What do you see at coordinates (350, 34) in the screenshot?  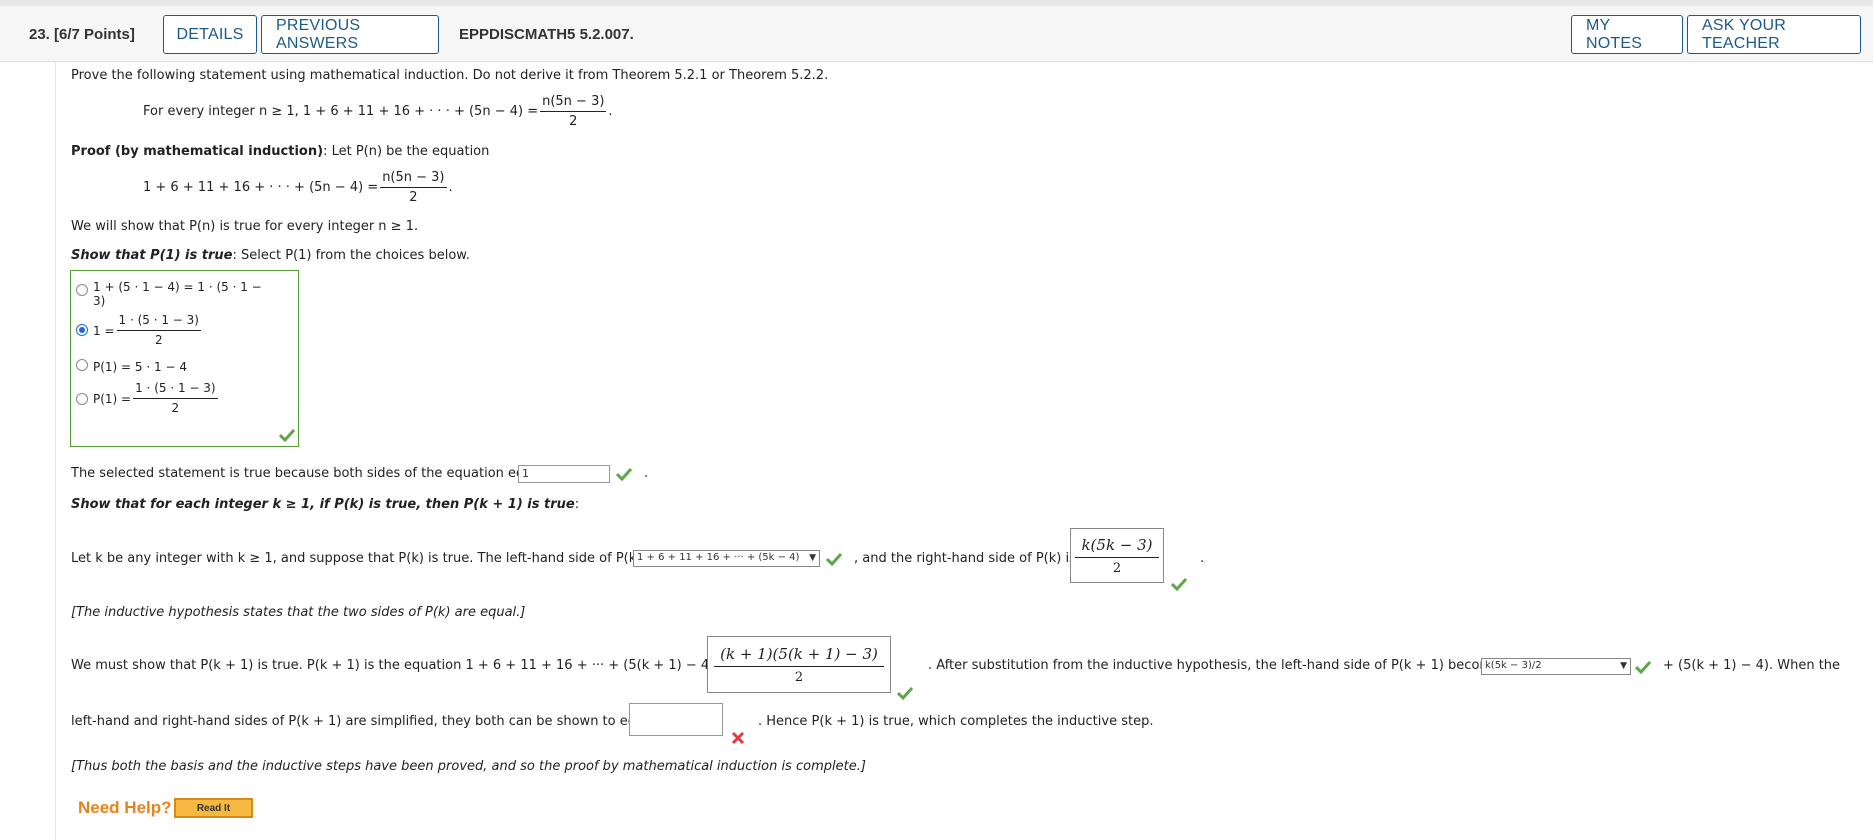 I see `previous-answers-button: PREVIOUS ANSWERS` at bounding box center [350, 34].